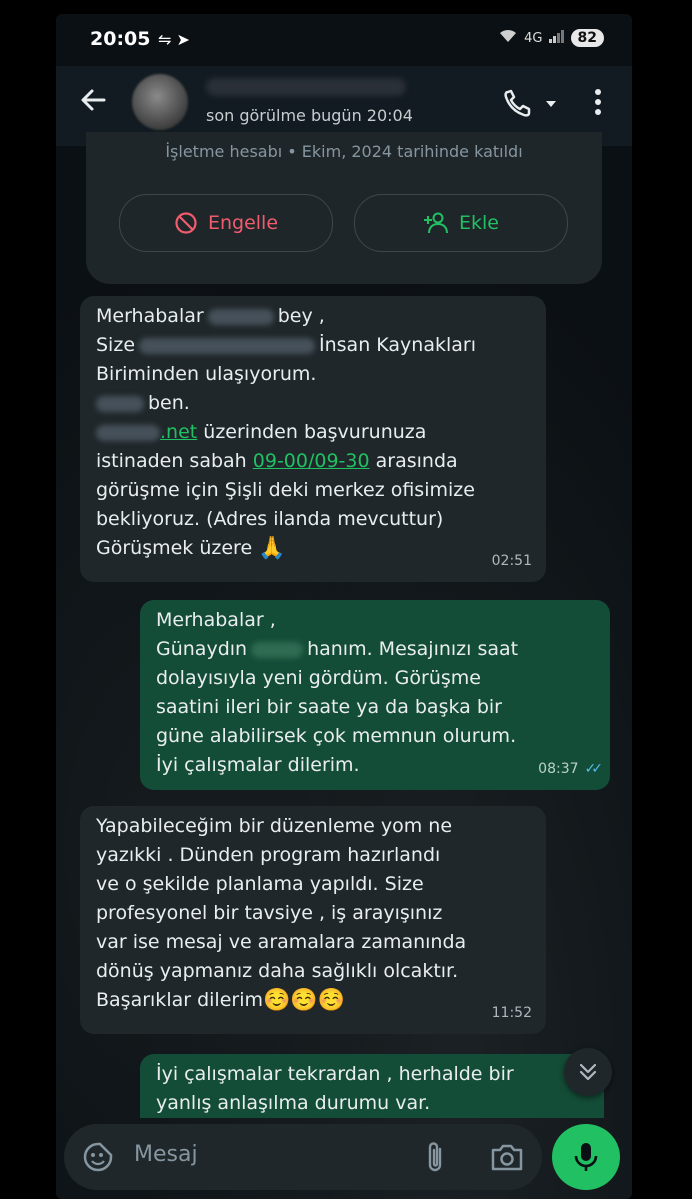 The height and width of the screenshot is (1199, 692). I want to click on message-line: Başarıklar dilerim☺️☺️☺️, so click(221, 1000).